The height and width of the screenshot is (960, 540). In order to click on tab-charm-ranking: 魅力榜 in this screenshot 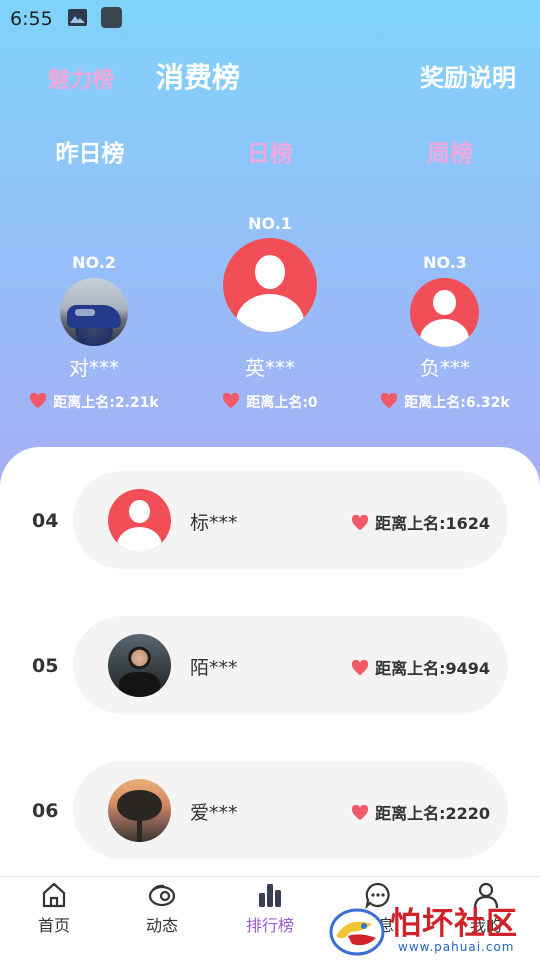, I will do `click(81, 78)`.